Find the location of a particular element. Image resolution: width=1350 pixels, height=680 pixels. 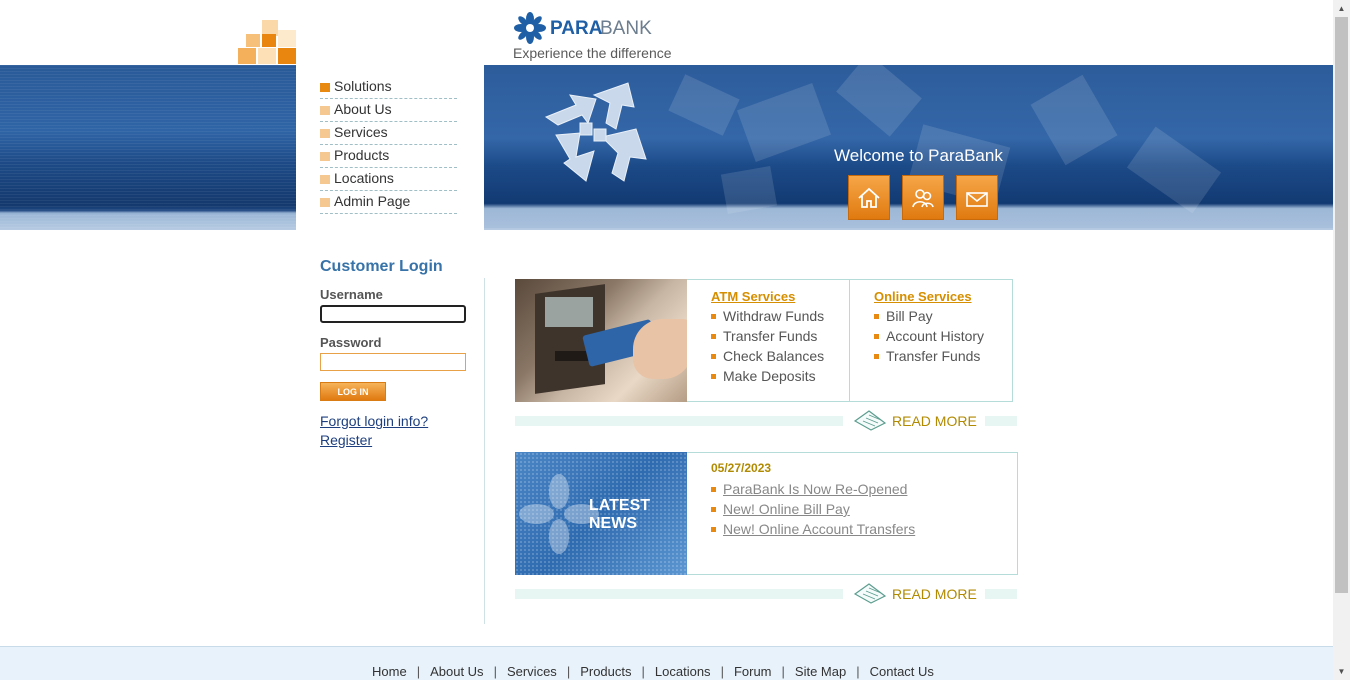

brand-name-para: PARA is located at coordinates (576, 28).